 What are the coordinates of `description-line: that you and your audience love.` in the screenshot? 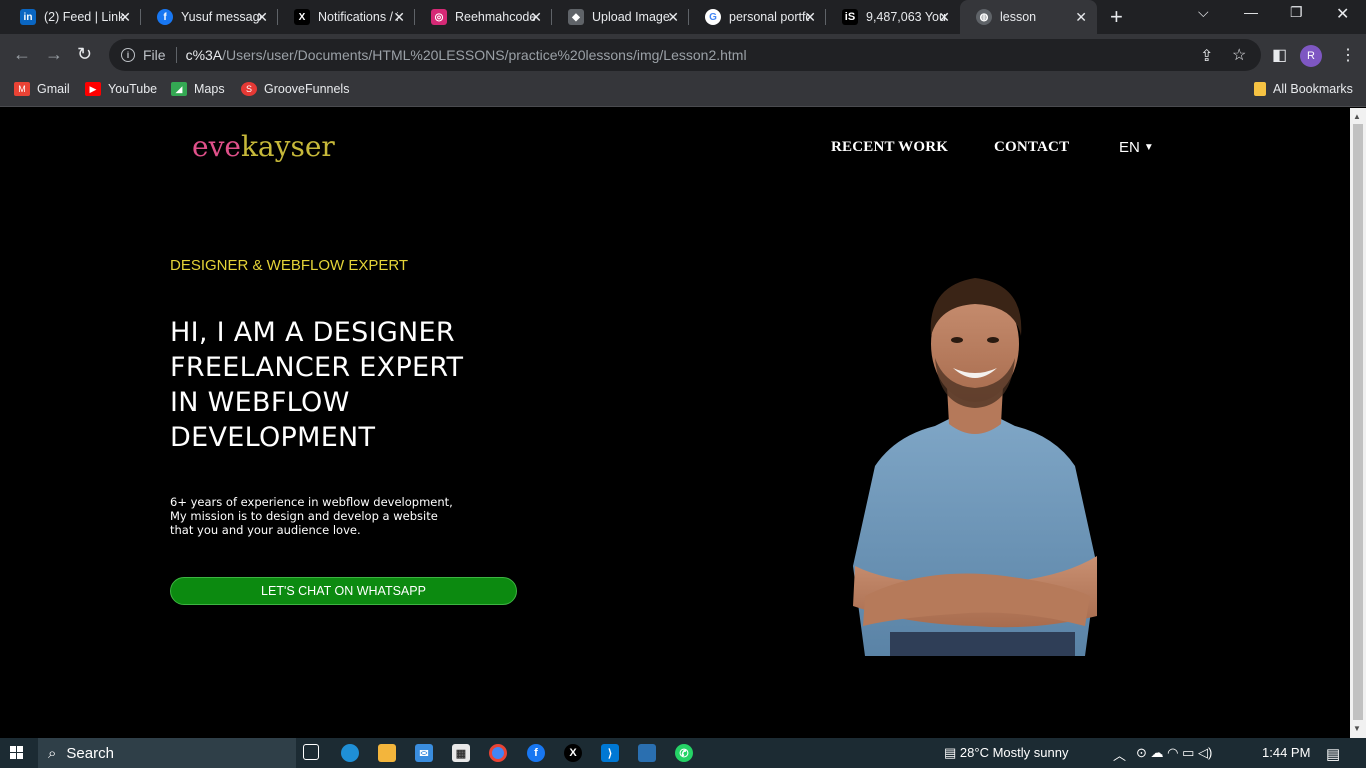 It's located at (265, 530).